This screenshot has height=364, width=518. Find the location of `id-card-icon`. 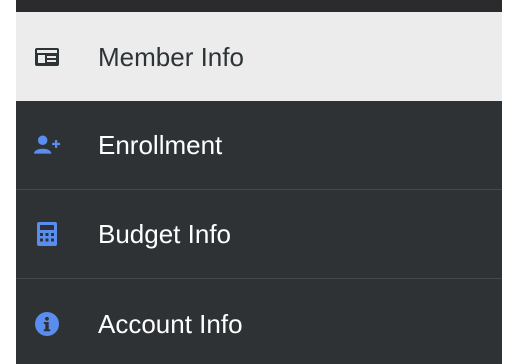

id-card-icon is located at coordinates (47, 57).